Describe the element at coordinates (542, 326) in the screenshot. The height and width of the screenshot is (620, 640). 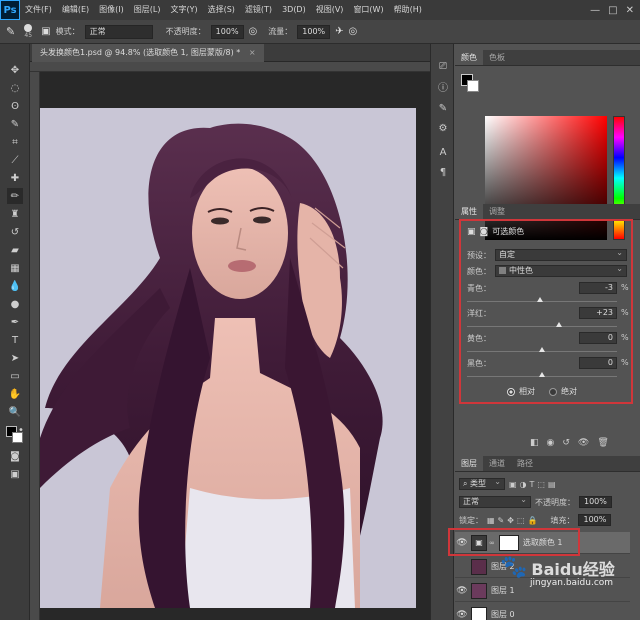
I see `slider-track-magenta` at that location.